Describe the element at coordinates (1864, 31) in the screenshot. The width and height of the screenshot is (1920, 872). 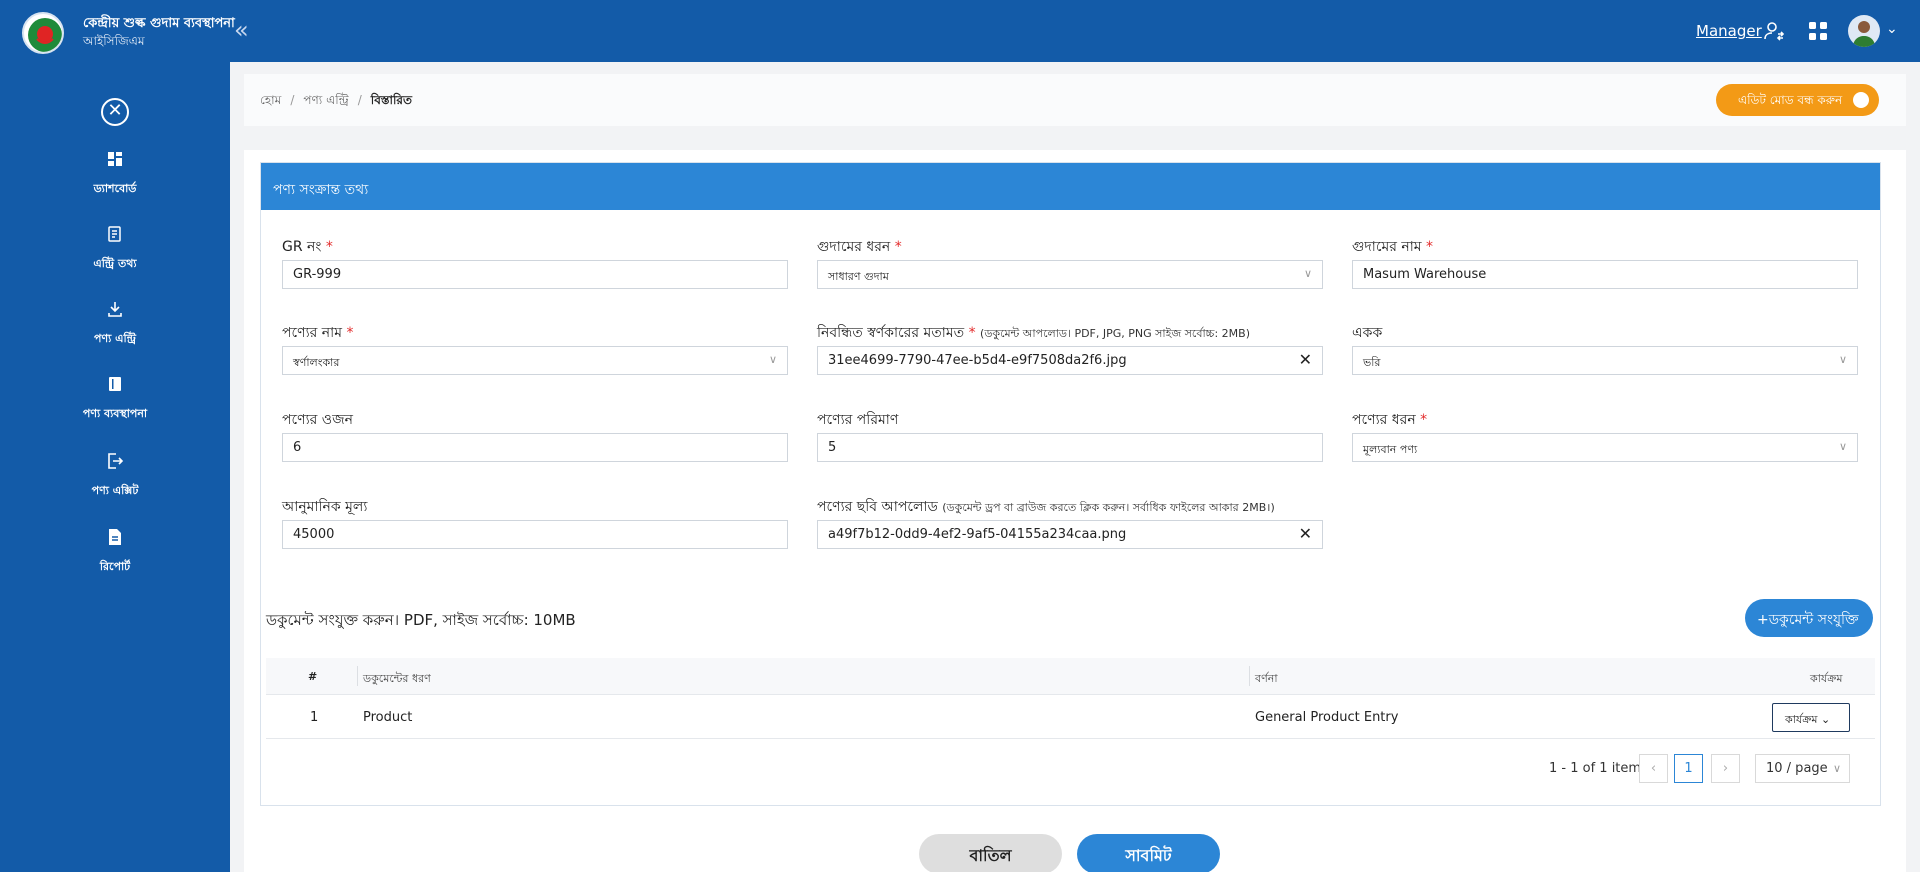
I see `user-avatar` at that location.